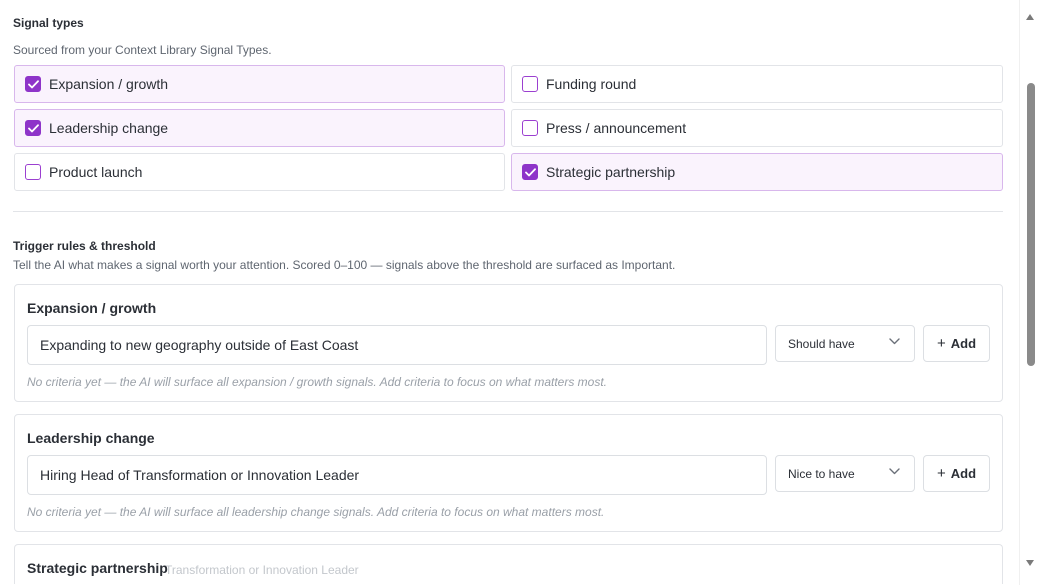  I want to click on rule-title: Strategic partnership, so click(97, 568).